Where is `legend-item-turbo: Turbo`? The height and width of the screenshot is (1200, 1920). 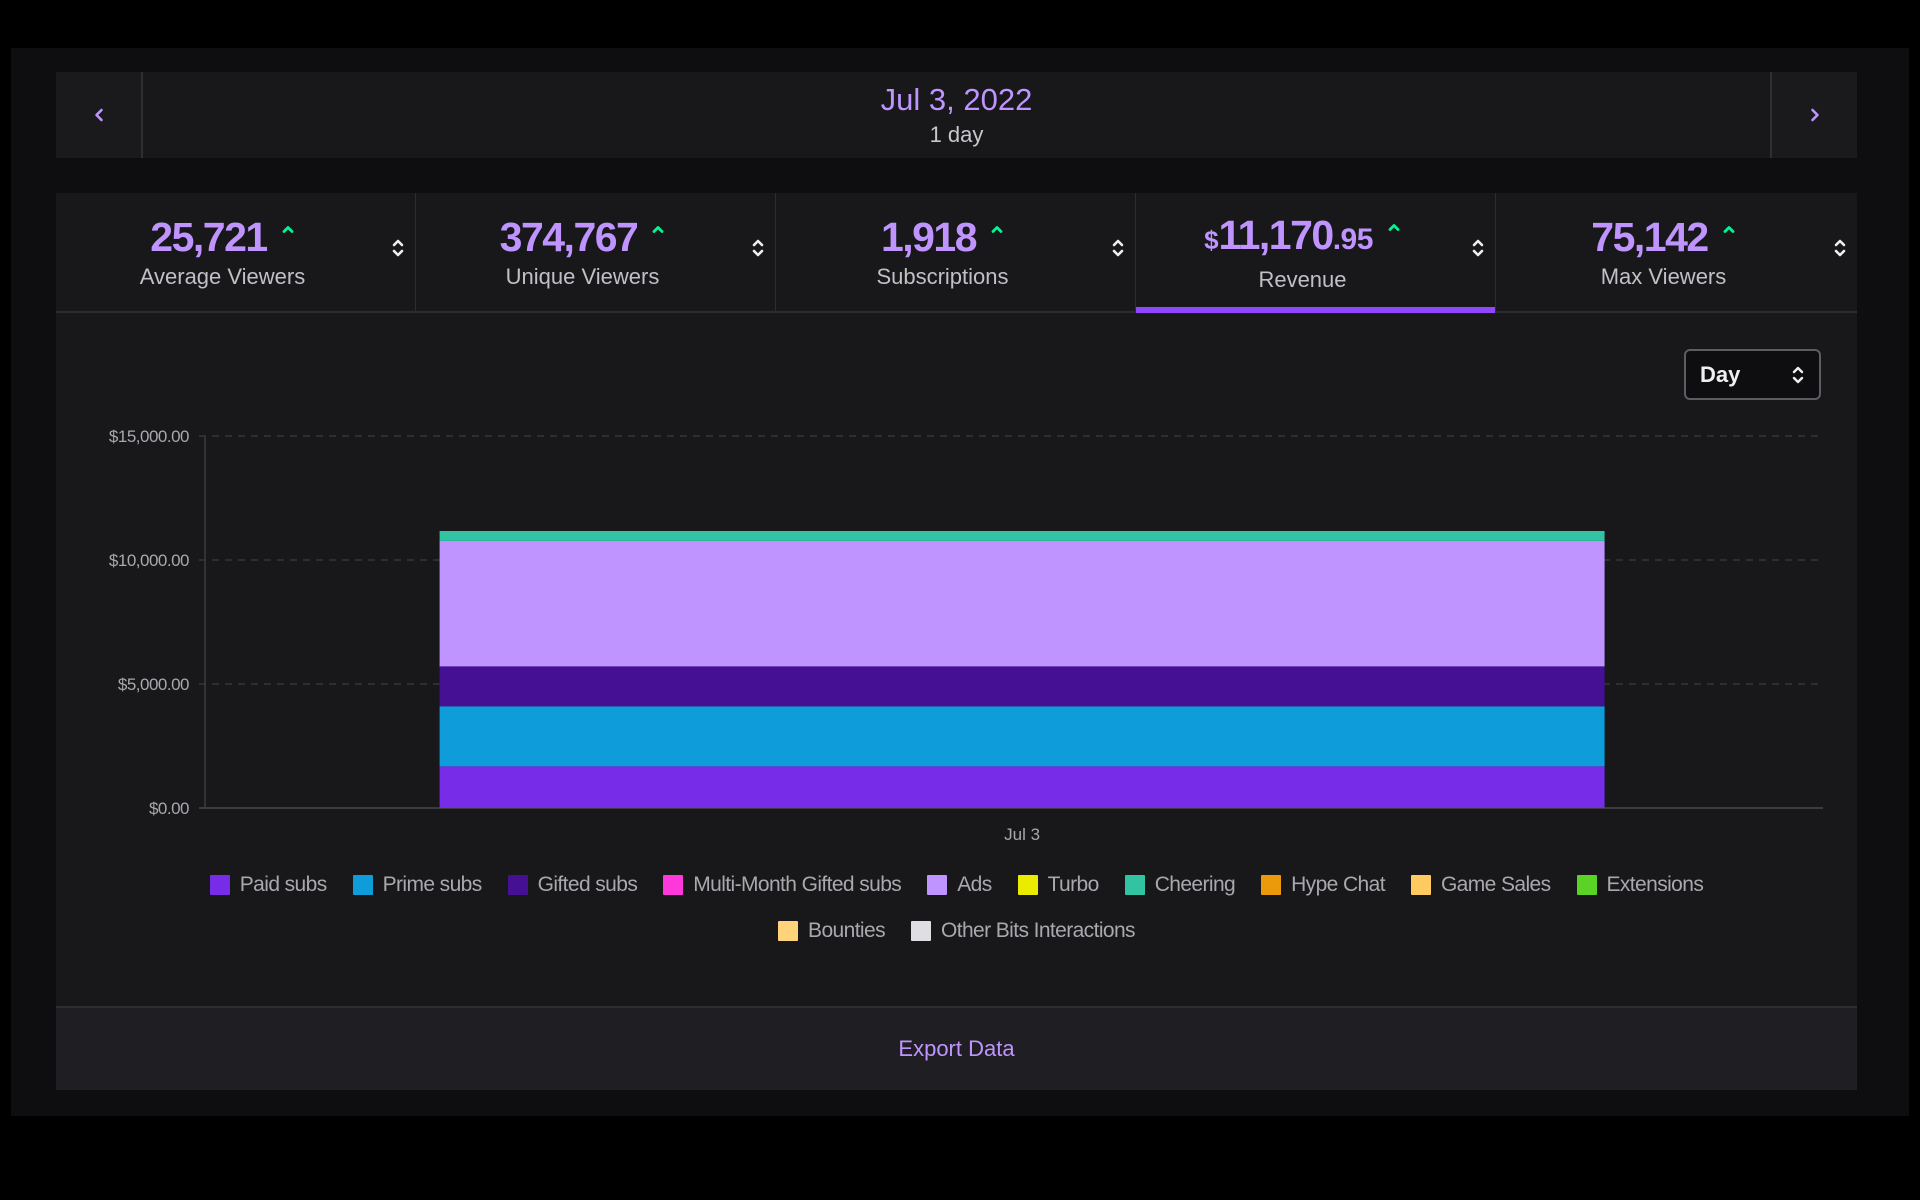 legend-item-turbo: Turbo is located at coordinates (1058, 885).